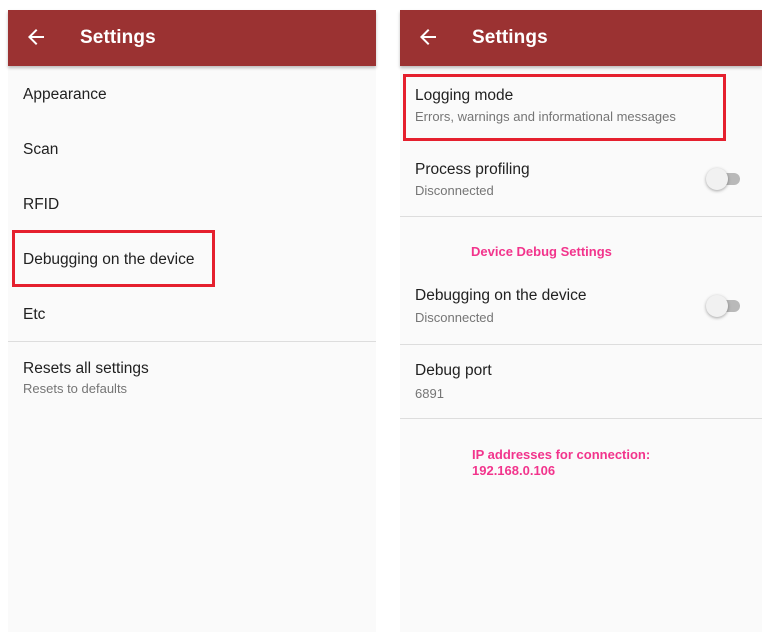 This screenshot has width=762, height=632. I want to click on settings-item-label: Debug port, so click(453, 370).